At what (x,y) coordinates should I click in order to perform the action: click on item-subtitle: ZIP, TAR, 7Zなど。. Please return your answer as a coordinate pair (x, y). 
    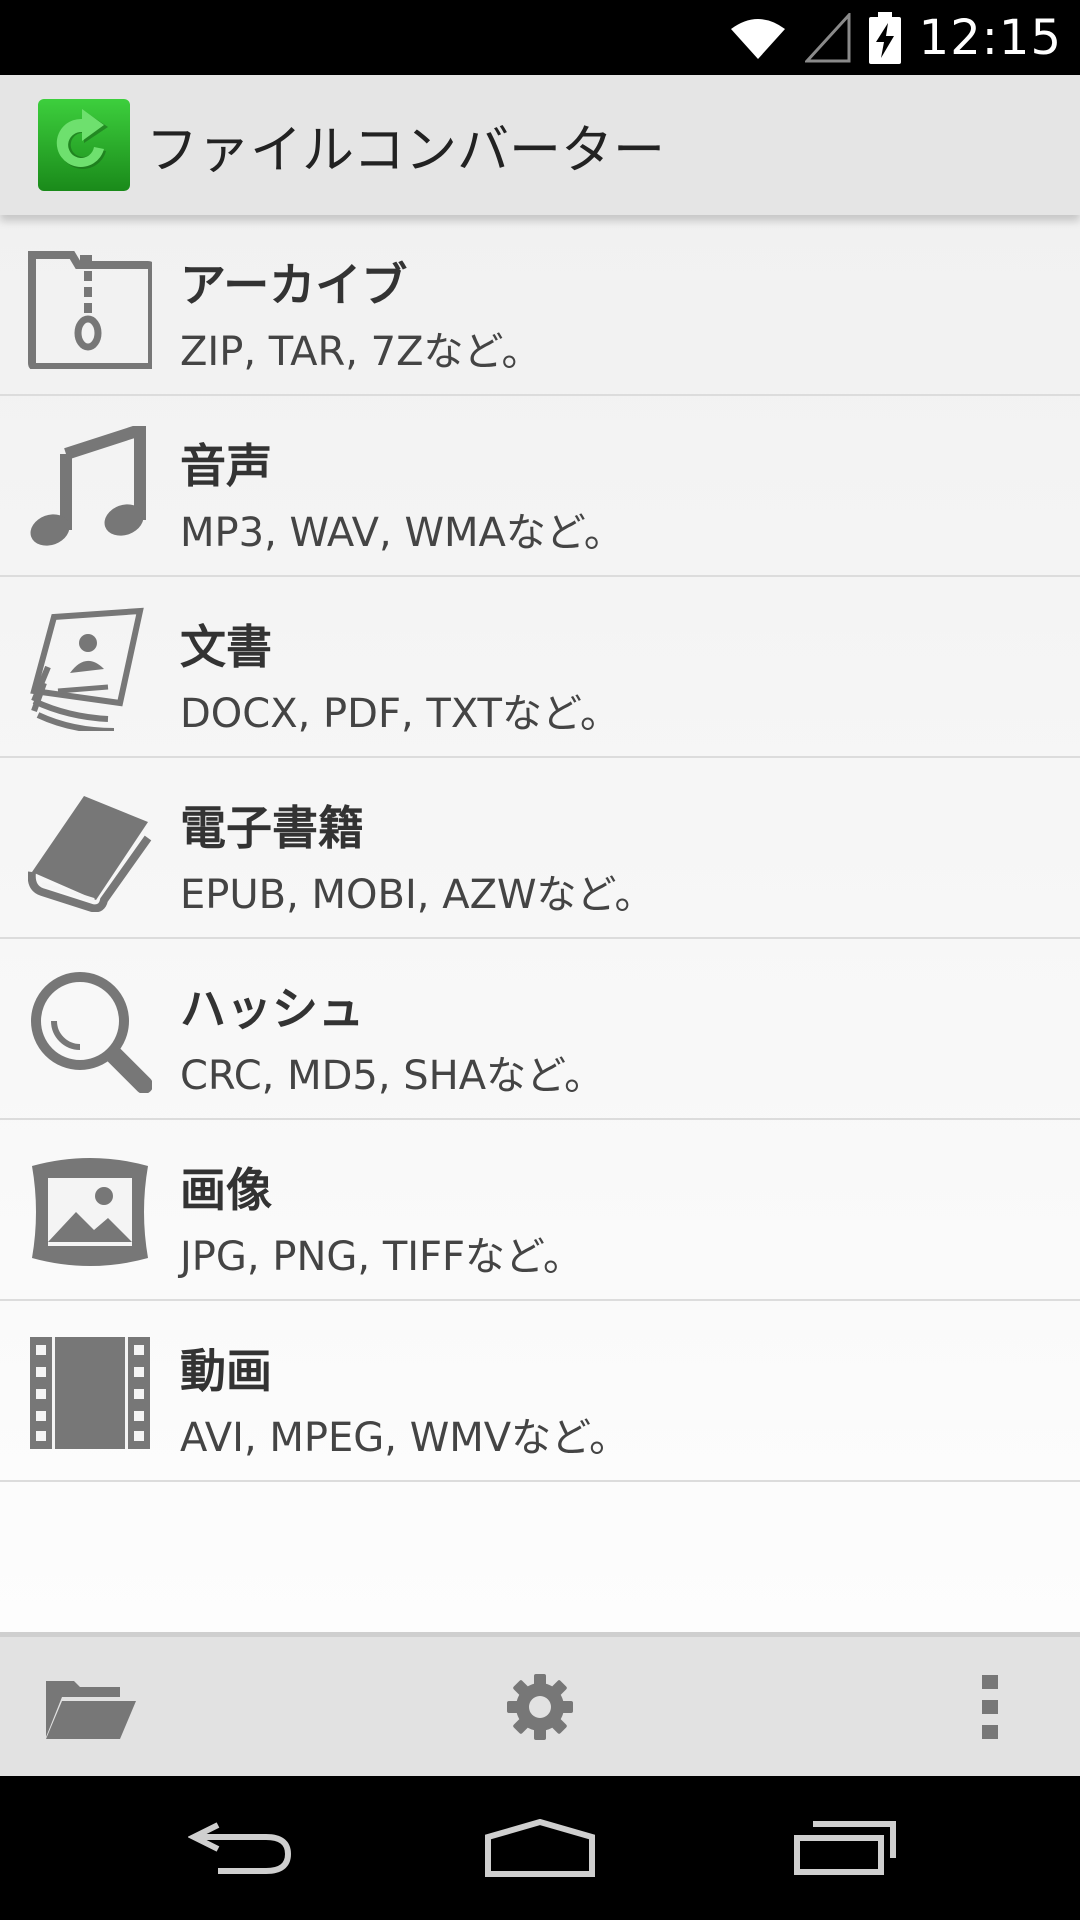
    Looking at the image, I should click on (361, 352).